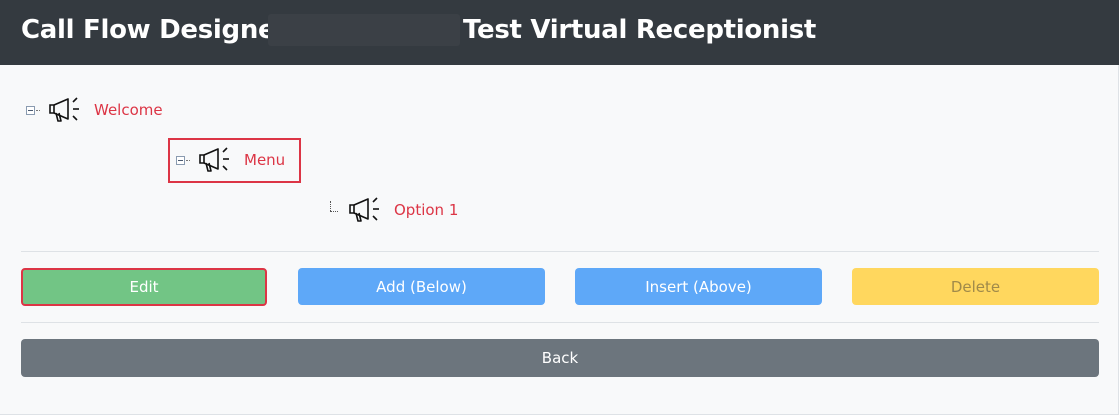 This screenshot has width=1119, height=415. I want to click on tree-node-label: Menu, so click(264, 160).